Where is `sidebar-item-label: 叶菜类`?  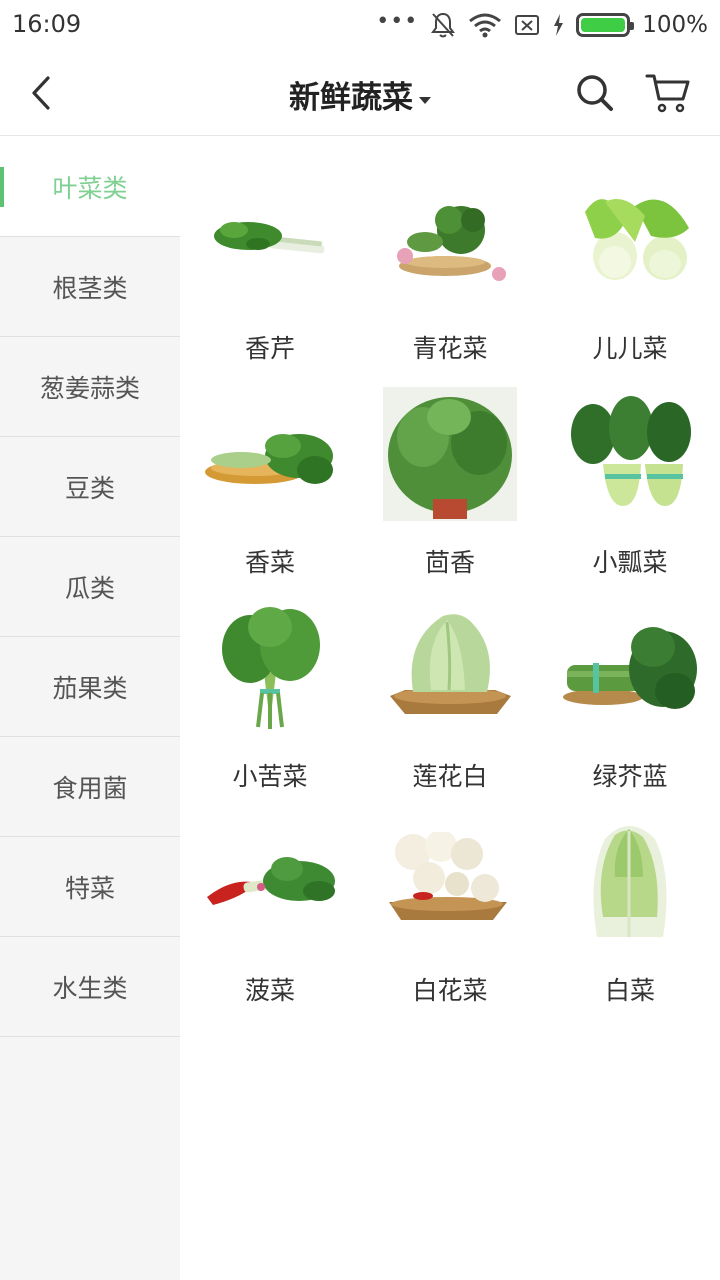 sidebar-item-label: 叶菜类 is located at coordinates (90, 188).